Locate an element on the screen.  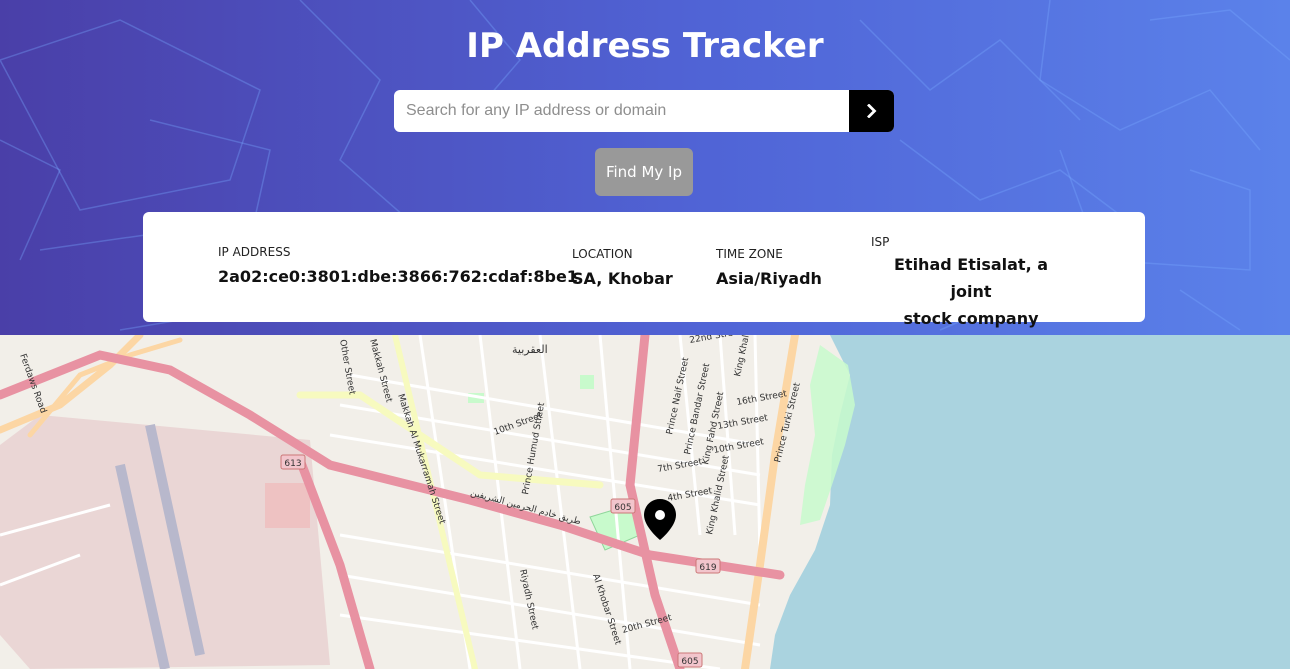
label-makkah-street: Makkah Street is located at coordinates (380, 371).